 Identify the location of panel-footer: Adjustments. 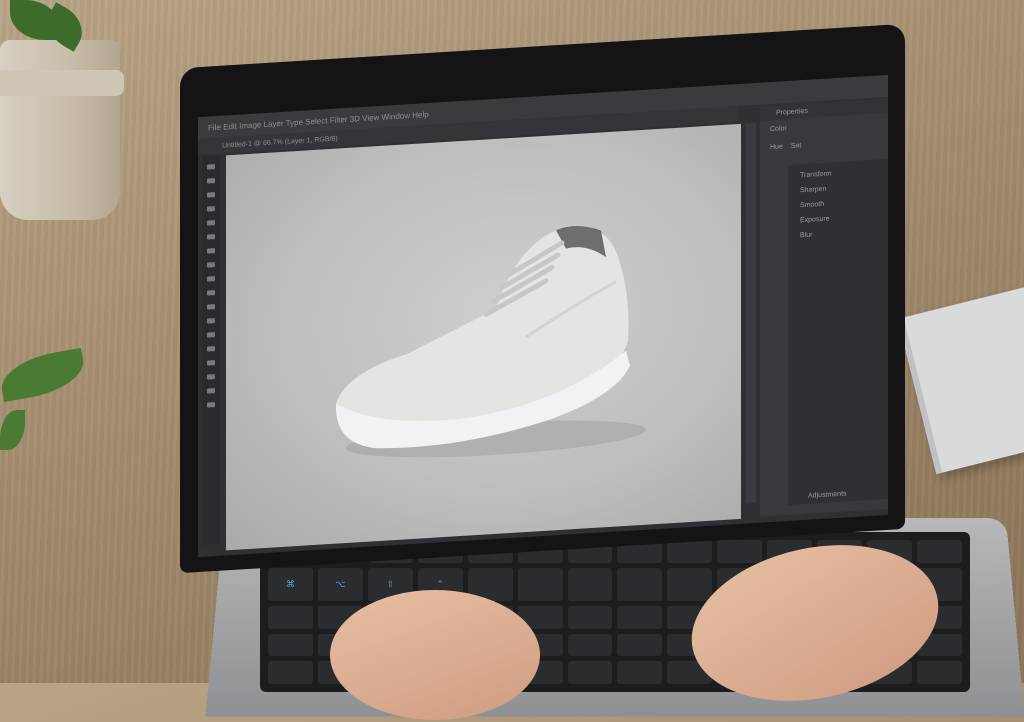
(827, 495).